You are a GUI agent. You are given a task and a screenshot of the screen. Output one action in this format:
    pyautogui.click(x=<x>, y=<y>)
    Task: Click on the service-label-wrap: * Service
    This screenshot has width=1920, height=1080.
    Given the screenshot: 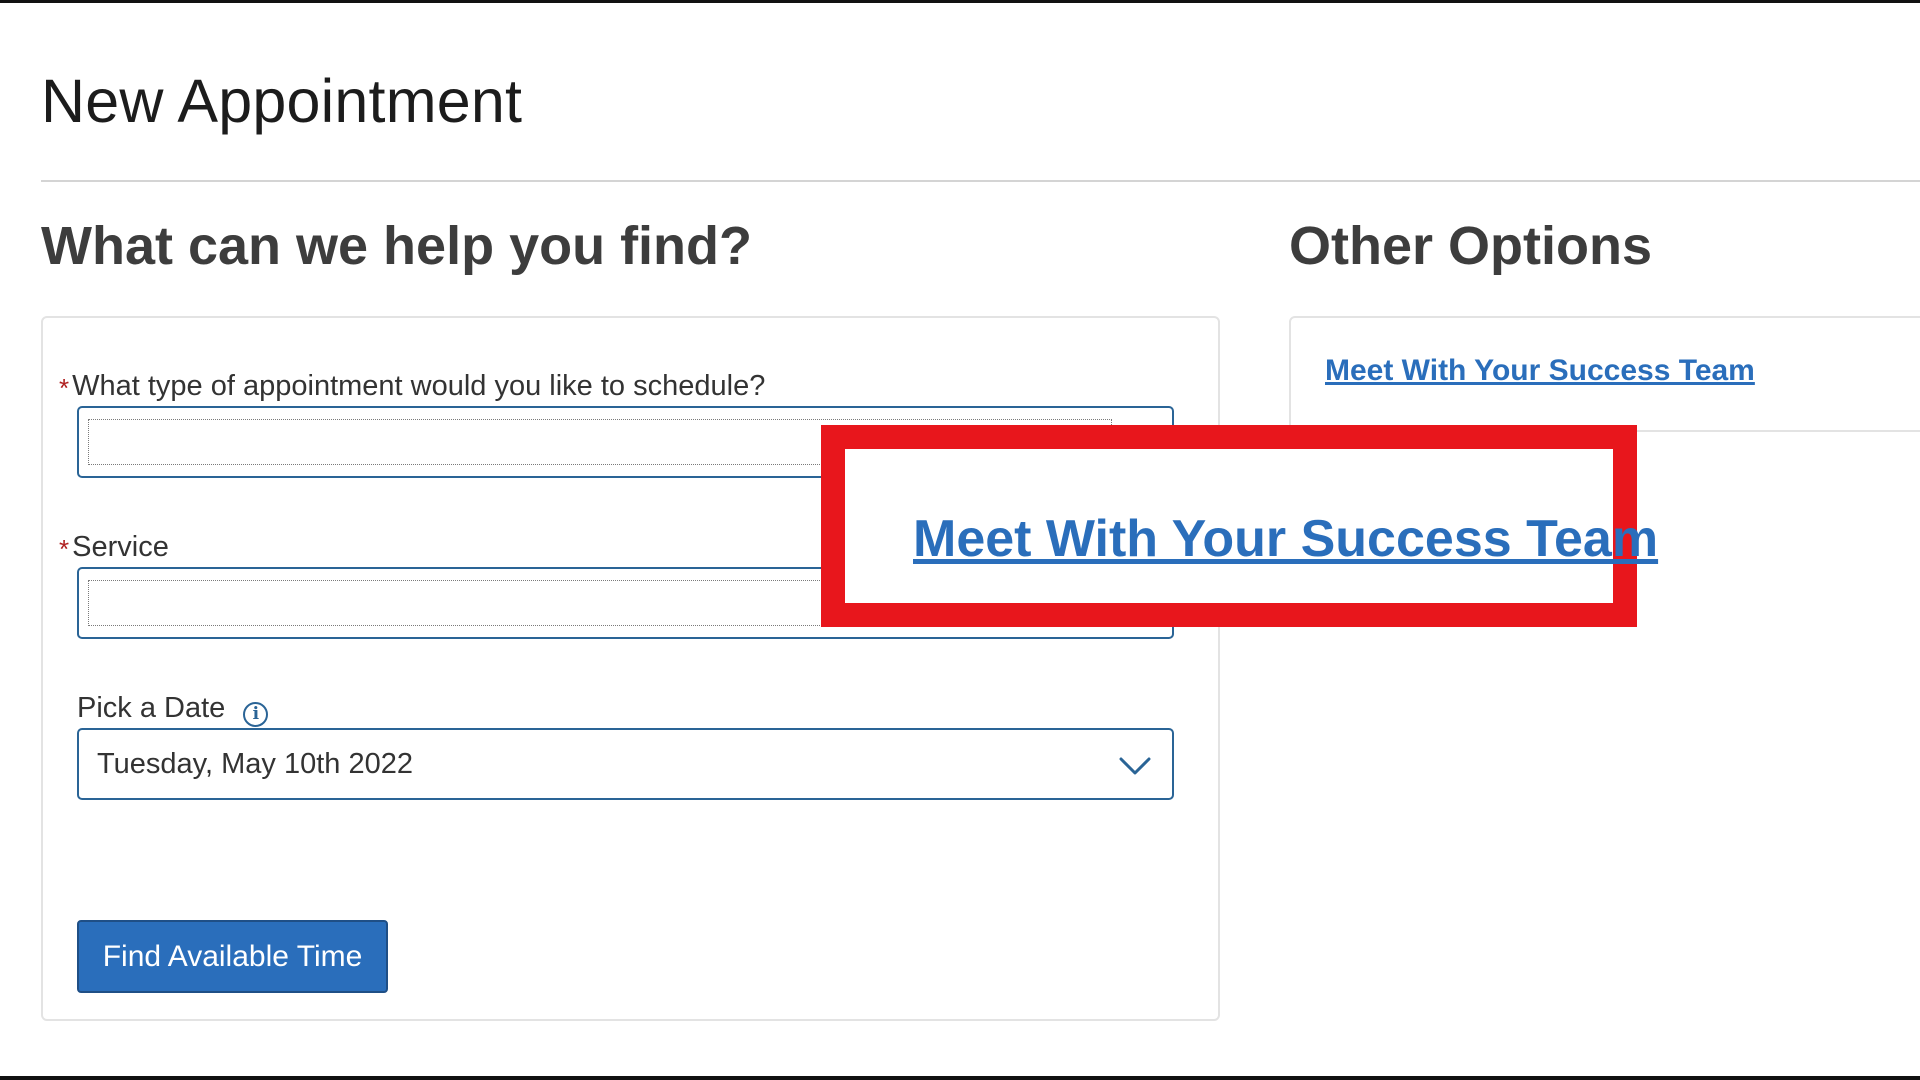 What is the action you would take?
    pyautogui.click(x=114, y=547)
    